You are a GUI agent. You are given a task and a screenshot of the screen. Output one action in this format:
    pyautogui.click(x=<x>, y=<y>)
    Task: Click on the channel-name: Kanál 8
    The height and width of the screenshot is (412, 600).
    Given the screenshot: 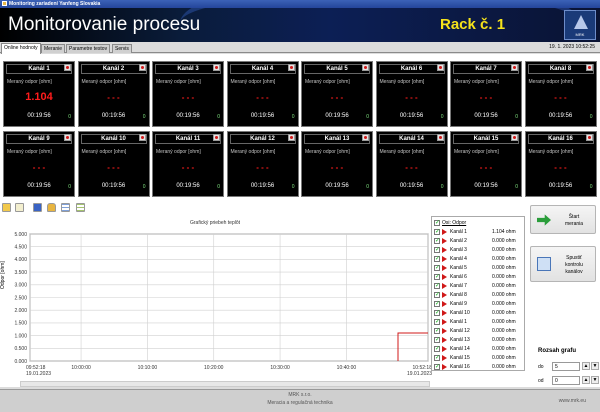 What is the action you would take?
    pyautogui.click(x=560, y=69)
    